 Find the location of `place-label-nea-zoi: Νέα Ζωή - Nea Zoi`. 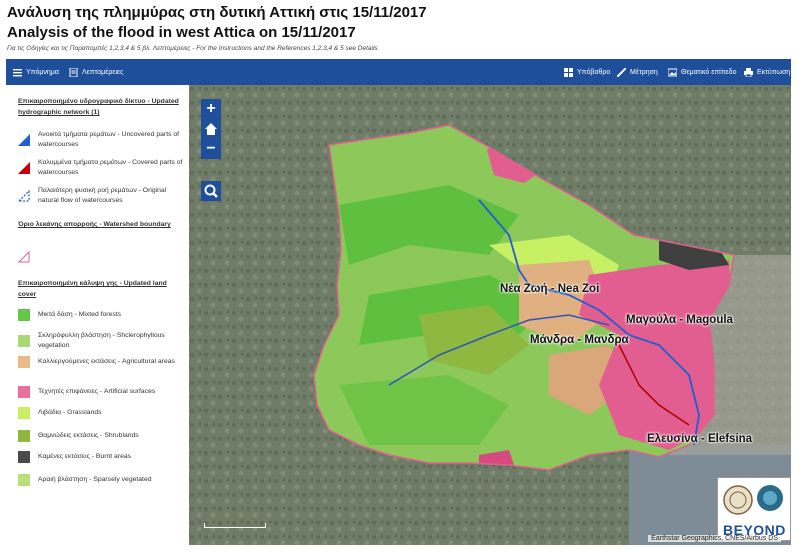

place-label-nea-zoi: Νέα Ζωή - Nea Zoi is located at coordinates (550, 289).